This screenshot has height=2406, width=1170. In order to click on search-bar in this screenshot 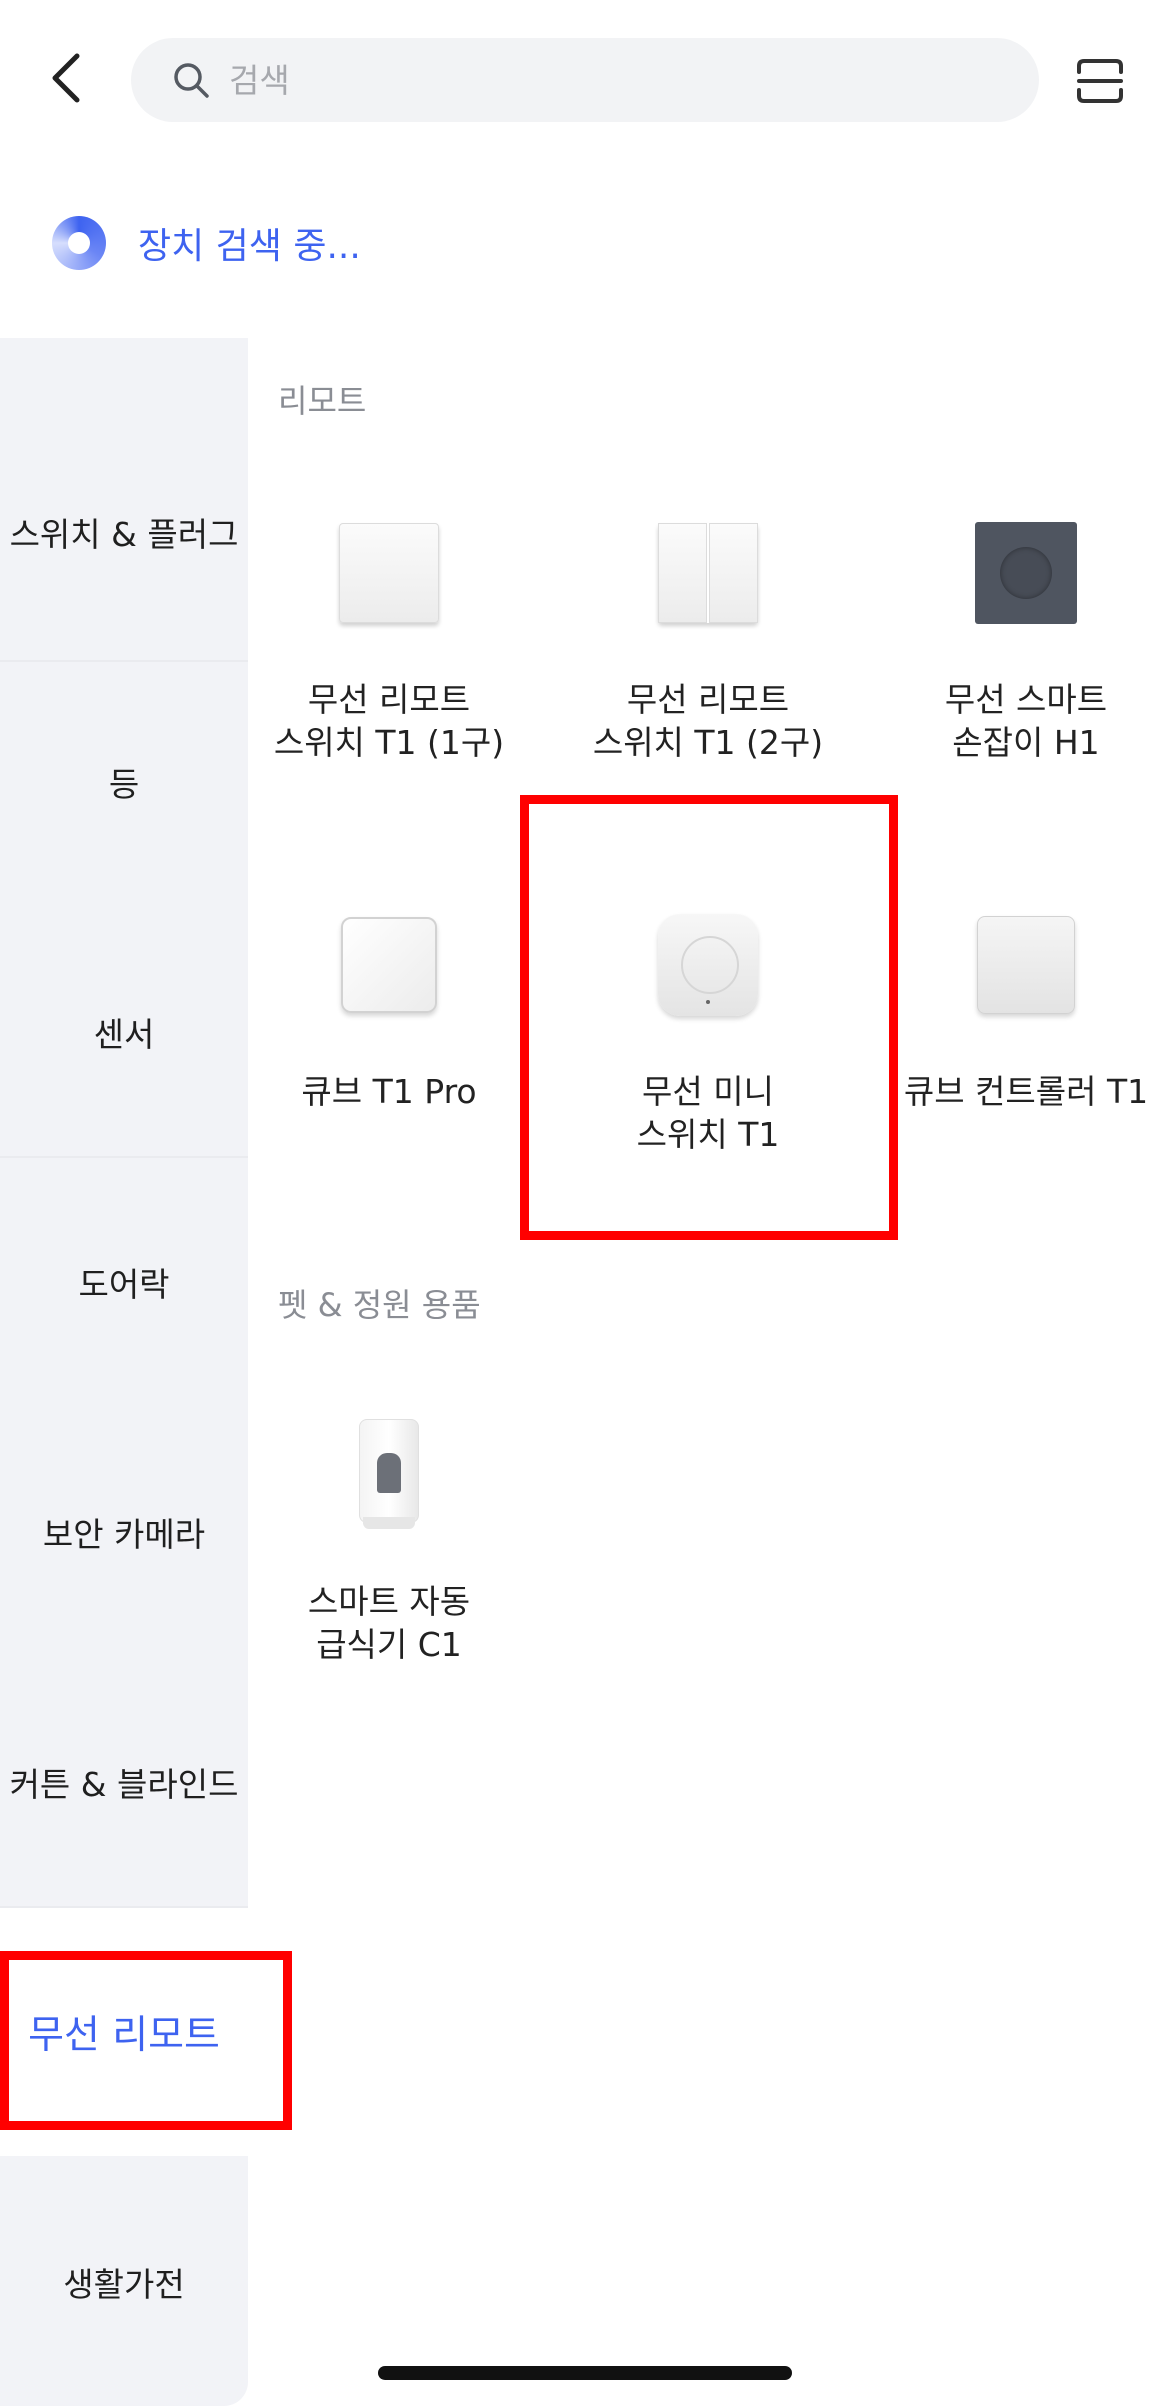, I will do `click(585, 80)`.